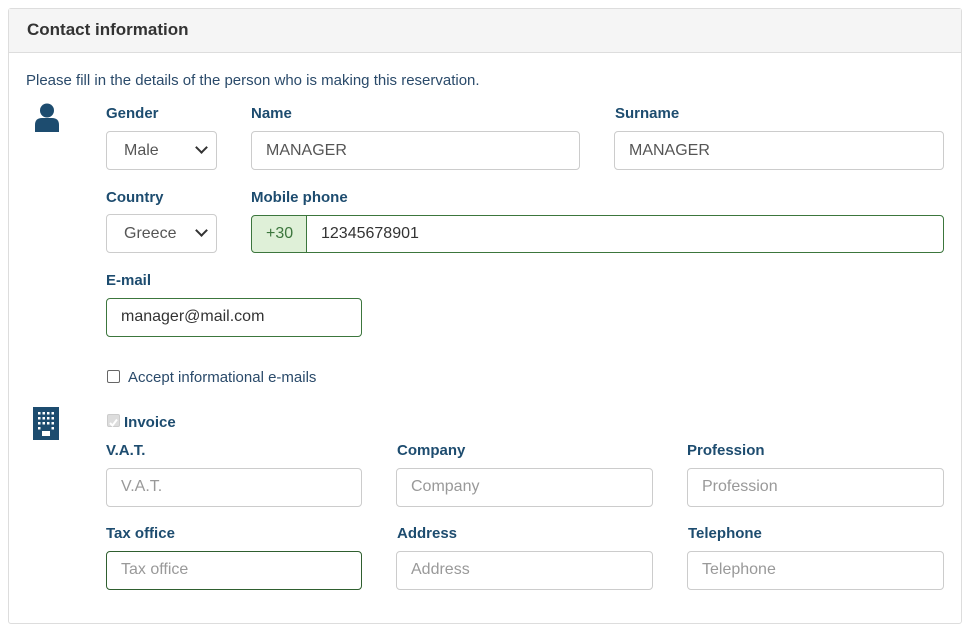 Image resolution: width=964 pixels, height=628 pixels. I want to click on gender-label: Gender, so click(132, 113).